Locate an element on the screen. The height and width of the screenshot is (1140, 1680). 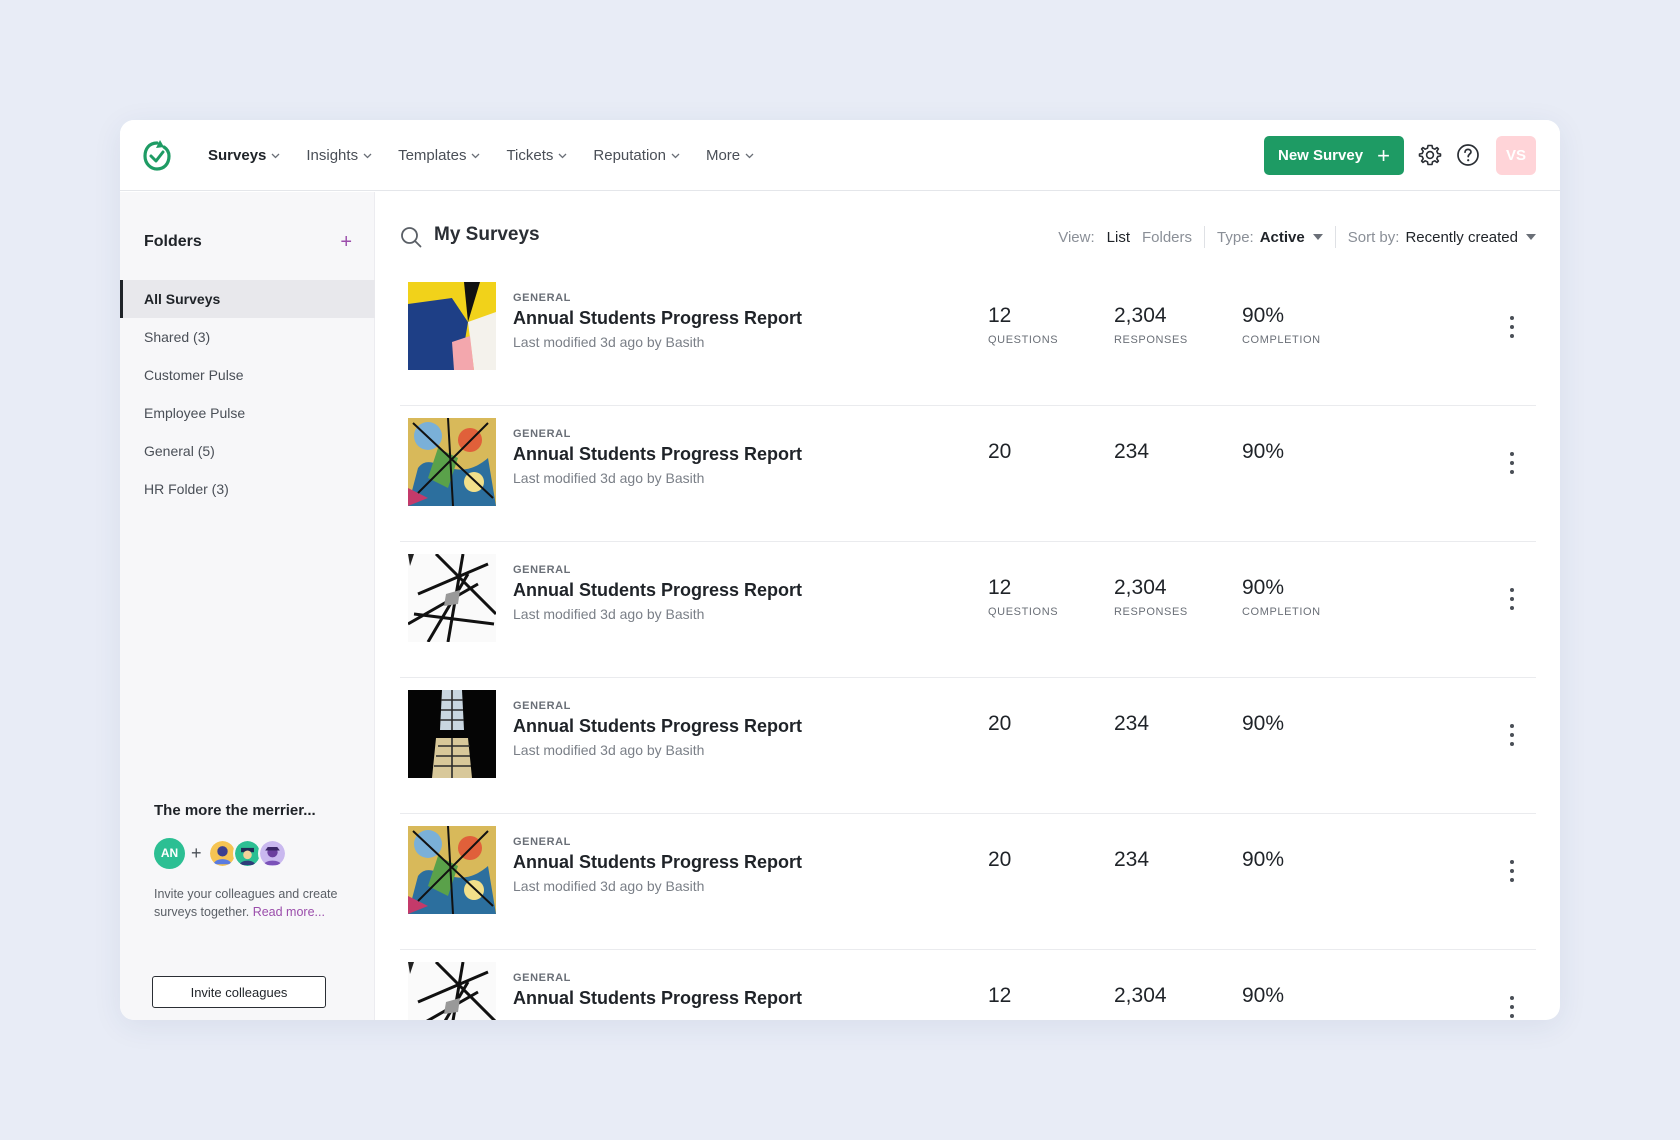
type-value: Active is located at coordinates (1282, 237).